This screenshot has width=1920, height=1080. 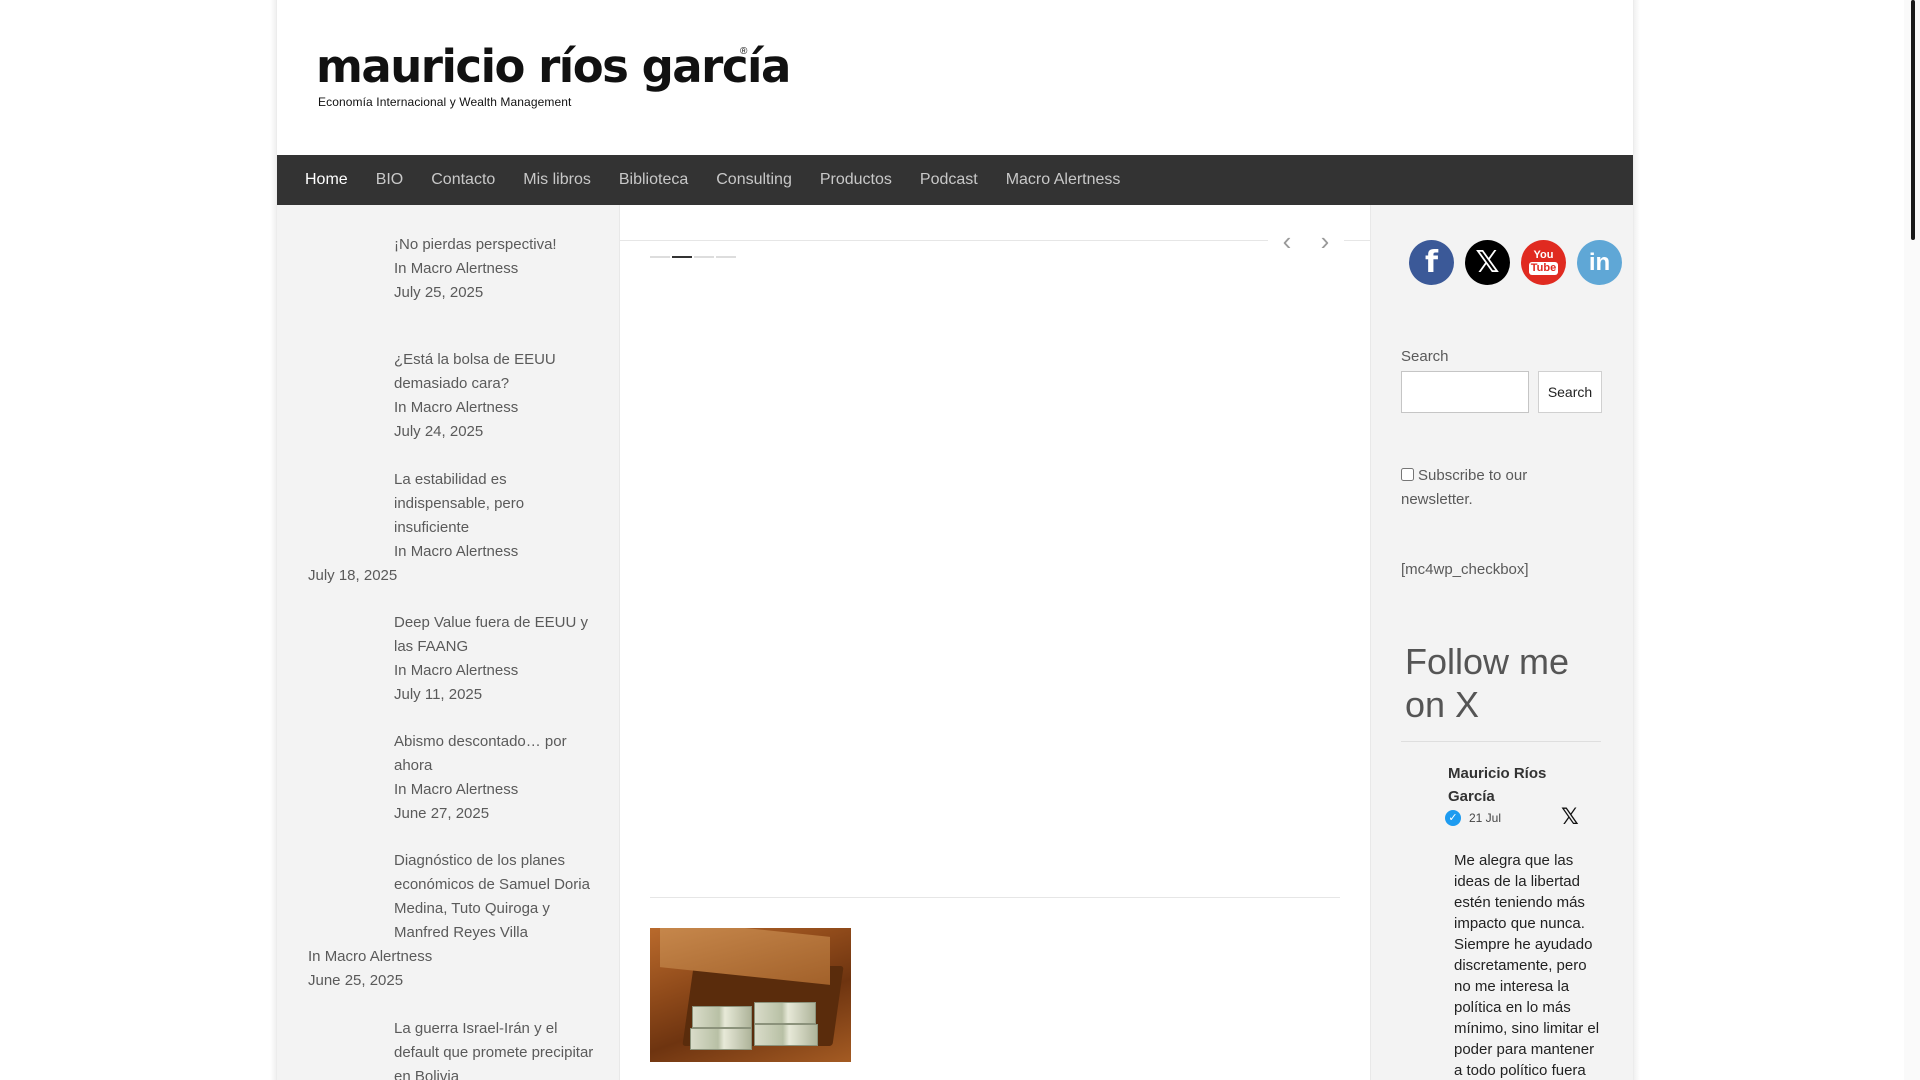 I want to click on search-button: Search, so click(x=1570, y=392).